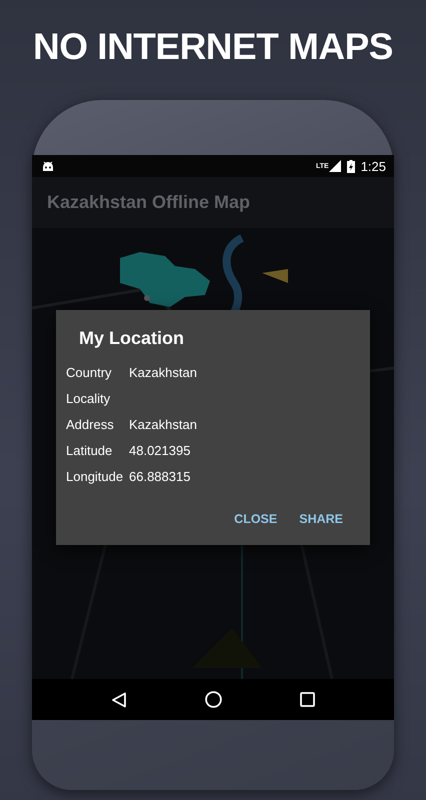  What do you see at coordinates (213, 700) in the screenshot?
I see `home-button` at bounding box center [213, 700].